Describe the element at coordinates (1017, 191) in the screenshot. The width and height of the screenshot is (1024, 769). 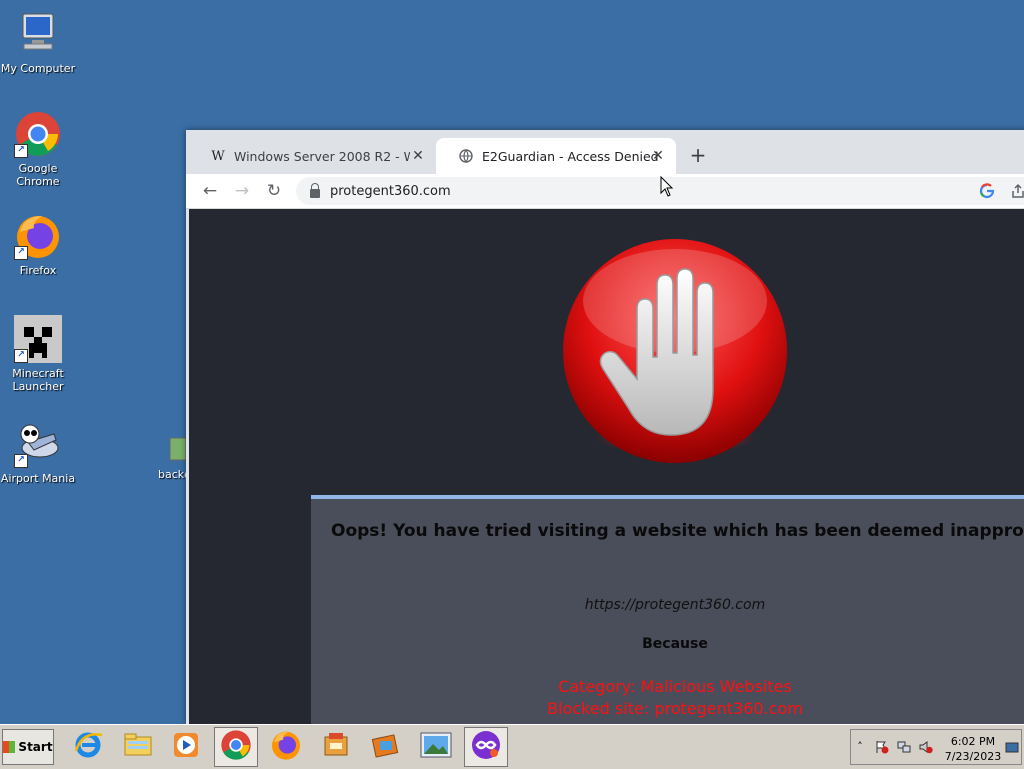
I see `share-icon` at that location.